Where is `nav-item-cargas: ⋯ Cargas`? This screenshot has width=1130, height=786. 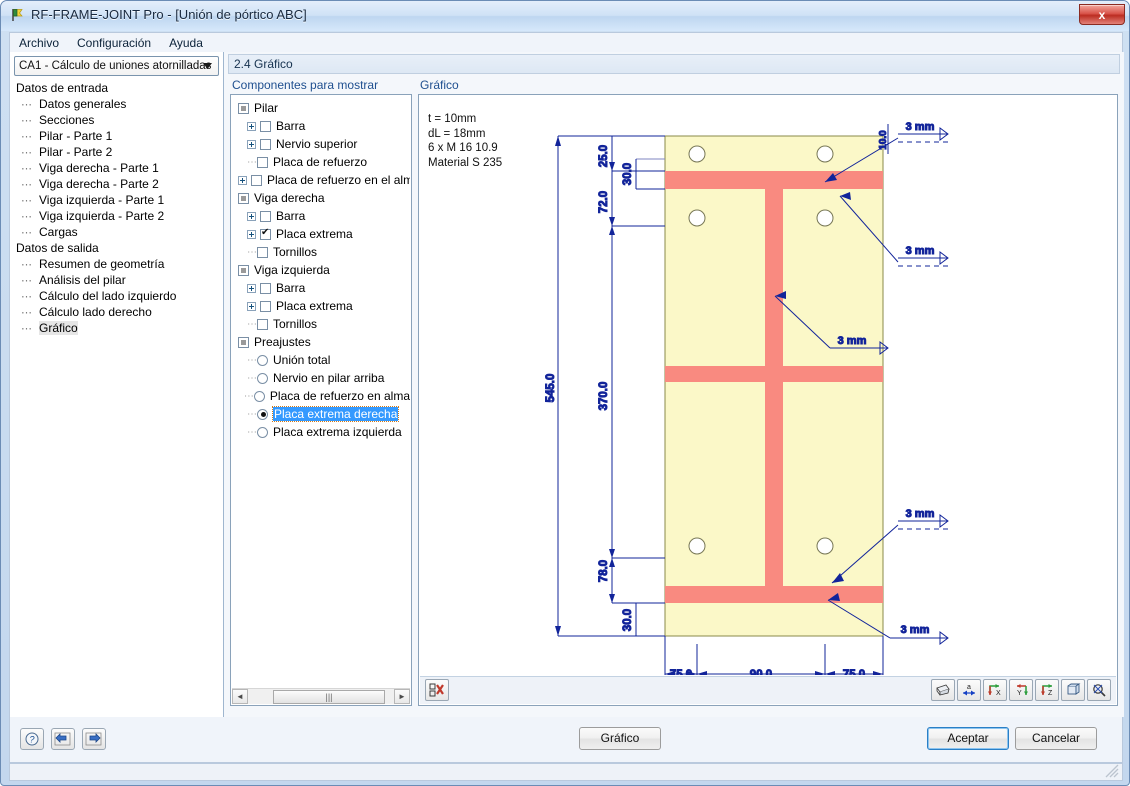 nav-item-cargas: ⋯ Cargas is located at coordinates (116, 232).